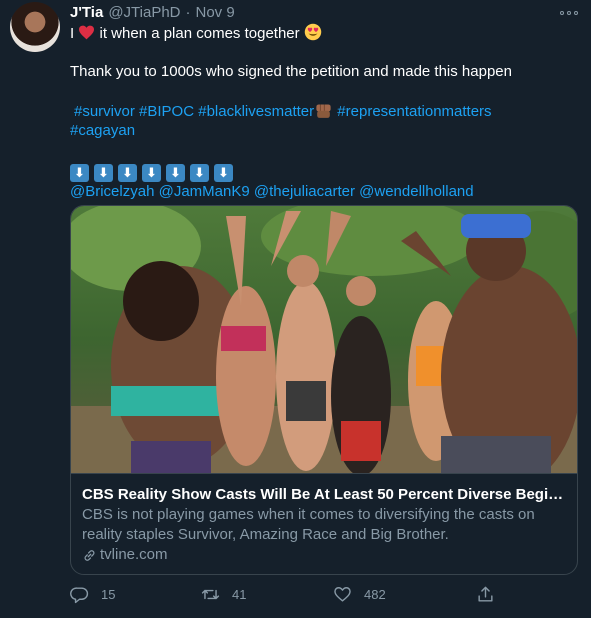 This screenshot has height=618, width=591. I want to click on heart-eyes-emoji, so click(313, 32).